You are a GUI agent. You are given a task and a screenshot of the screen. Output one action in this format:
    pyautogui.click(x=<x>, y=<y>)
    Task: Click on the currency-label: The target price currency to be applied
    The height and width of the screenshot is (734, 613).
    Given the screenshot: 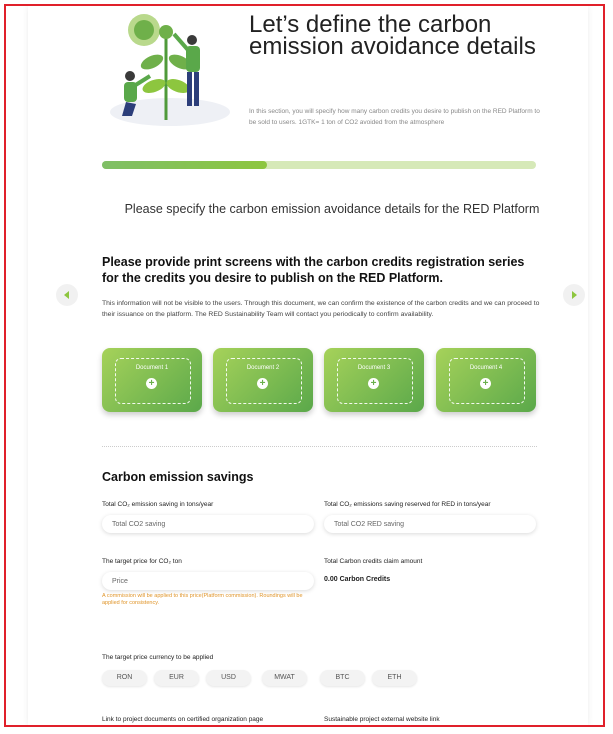 What is the action you would take?
    pyautogui.click(x=158, y=657)
    